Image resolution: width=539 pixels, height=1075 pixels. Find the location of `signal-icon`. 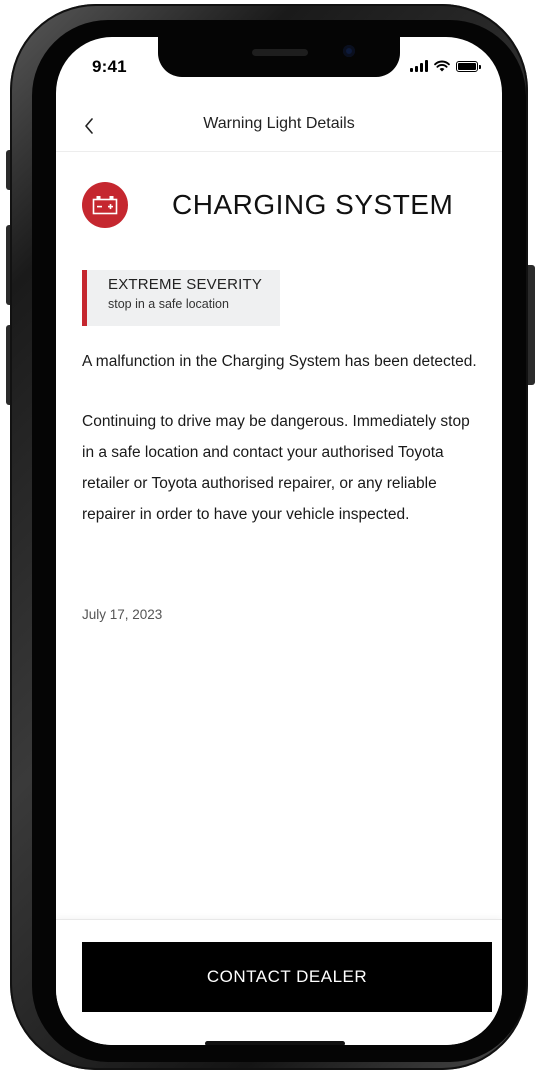

signal-icon is located at coordinates (419, 66).